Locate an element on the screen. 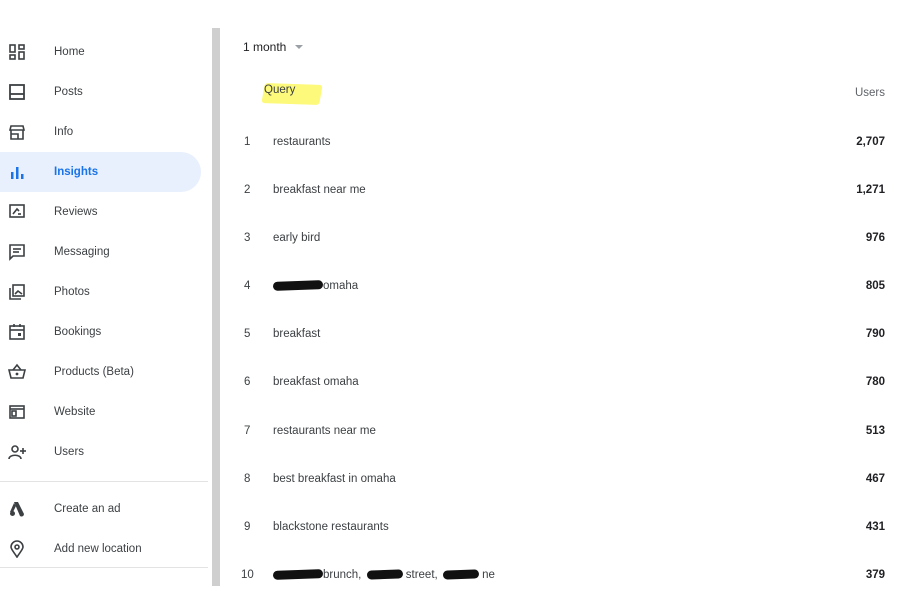 The width and height of the screenshot is (900, 600). sidebar-item-reviews: Reviews is located at coordinates (100, 212).